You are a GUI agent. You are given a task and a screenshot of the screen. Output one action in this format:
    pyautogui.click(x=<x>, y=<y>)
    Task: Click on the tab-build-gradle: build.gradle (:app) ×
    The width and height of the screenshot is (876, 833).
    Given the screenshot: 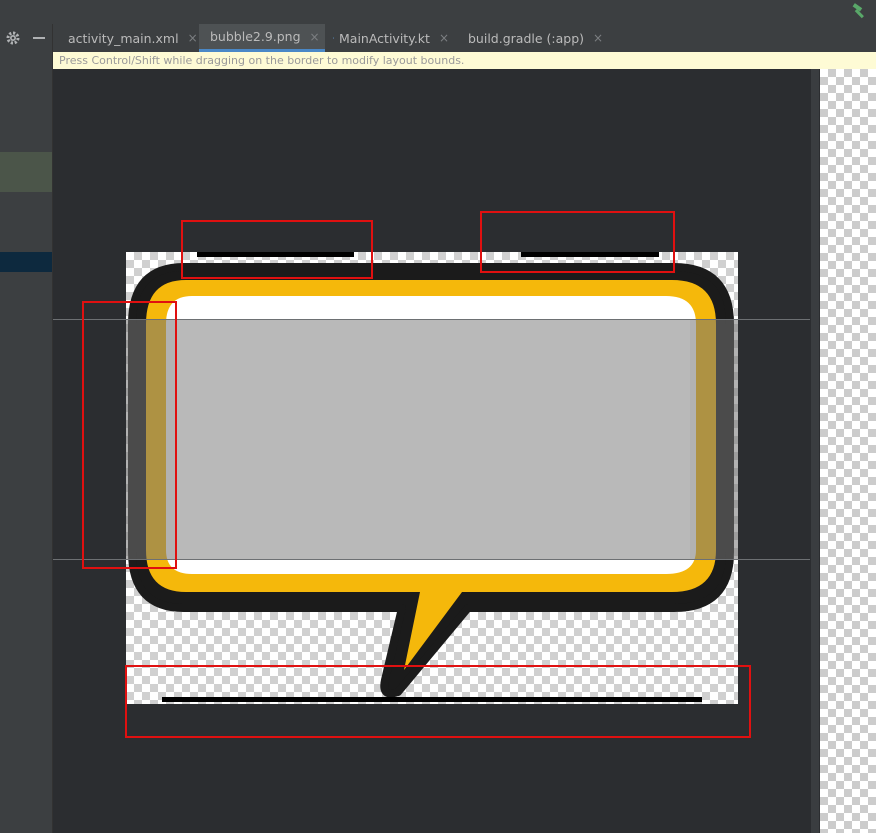 What is the action you would take?
    pyautogui.click(x=531, y=38)
    